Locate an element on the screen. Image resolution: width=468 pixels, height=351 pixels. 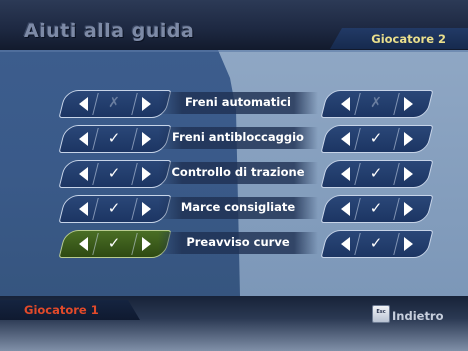
player1-traction-control-selector: ✓ is located at coordinates (115, 174).